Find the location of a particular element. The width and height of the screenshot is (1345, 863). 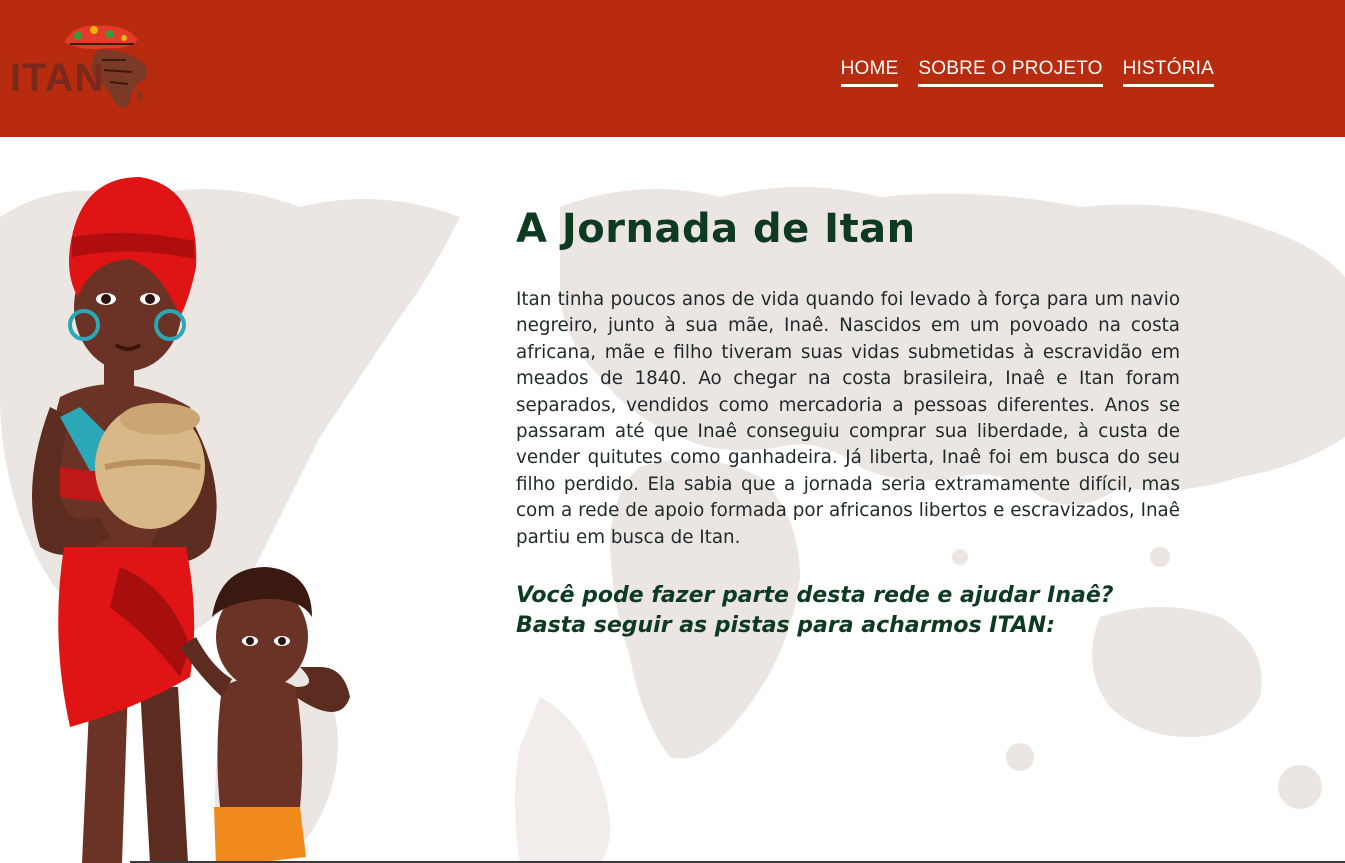

logo-text: ITAN is located at coordinates (57, 78).